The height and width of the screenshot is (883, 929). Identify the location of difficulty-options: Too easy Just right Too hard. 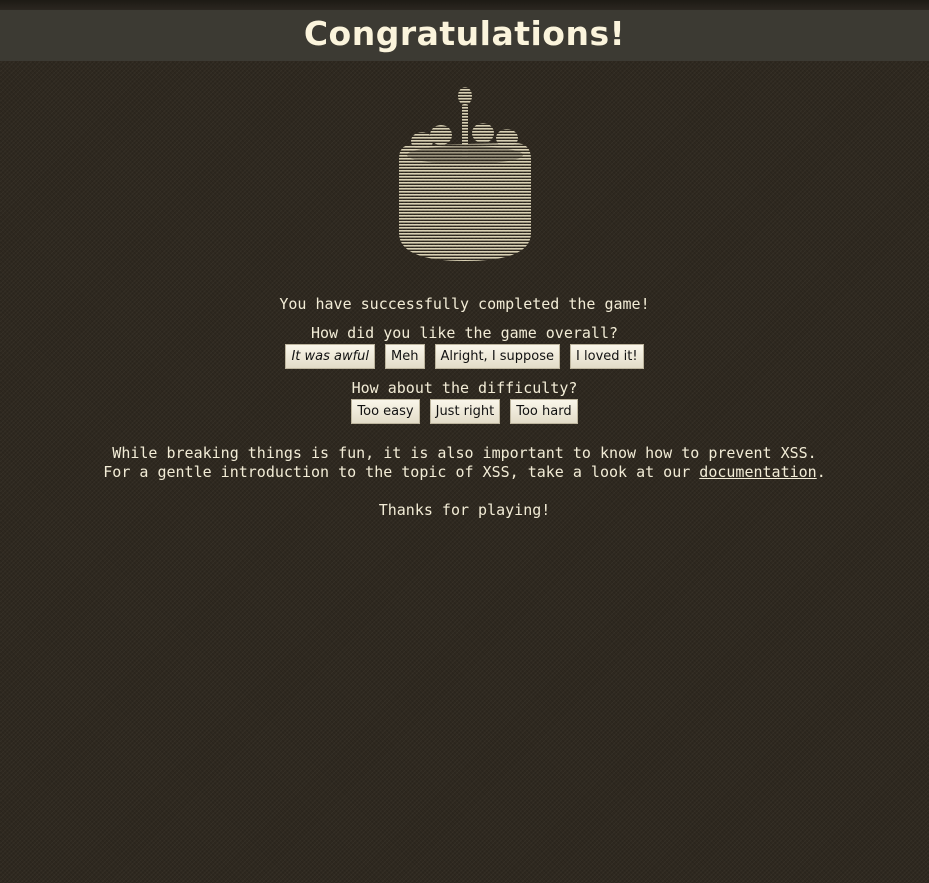
(464, 411).